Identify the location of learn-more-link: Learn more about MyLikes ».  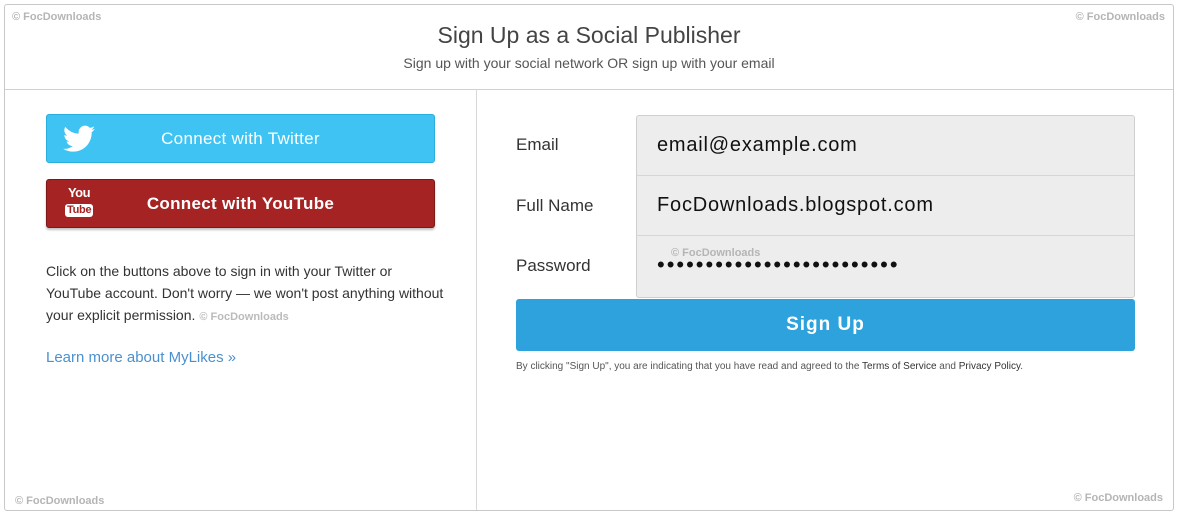
(141, 357).